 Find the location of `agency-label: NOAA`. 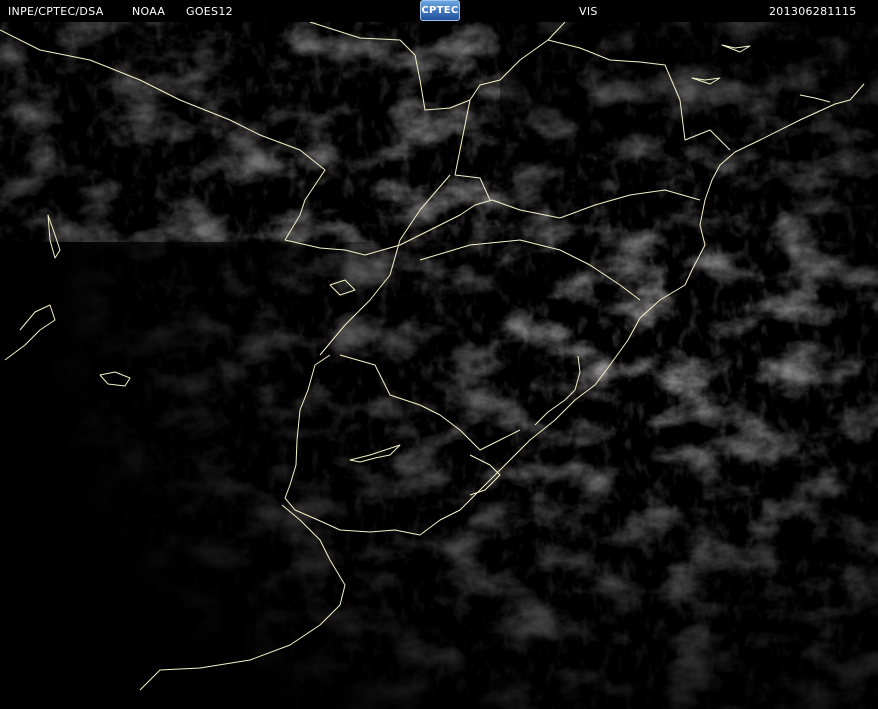

agency-label: NOAA is located at coordinates (149, 11).